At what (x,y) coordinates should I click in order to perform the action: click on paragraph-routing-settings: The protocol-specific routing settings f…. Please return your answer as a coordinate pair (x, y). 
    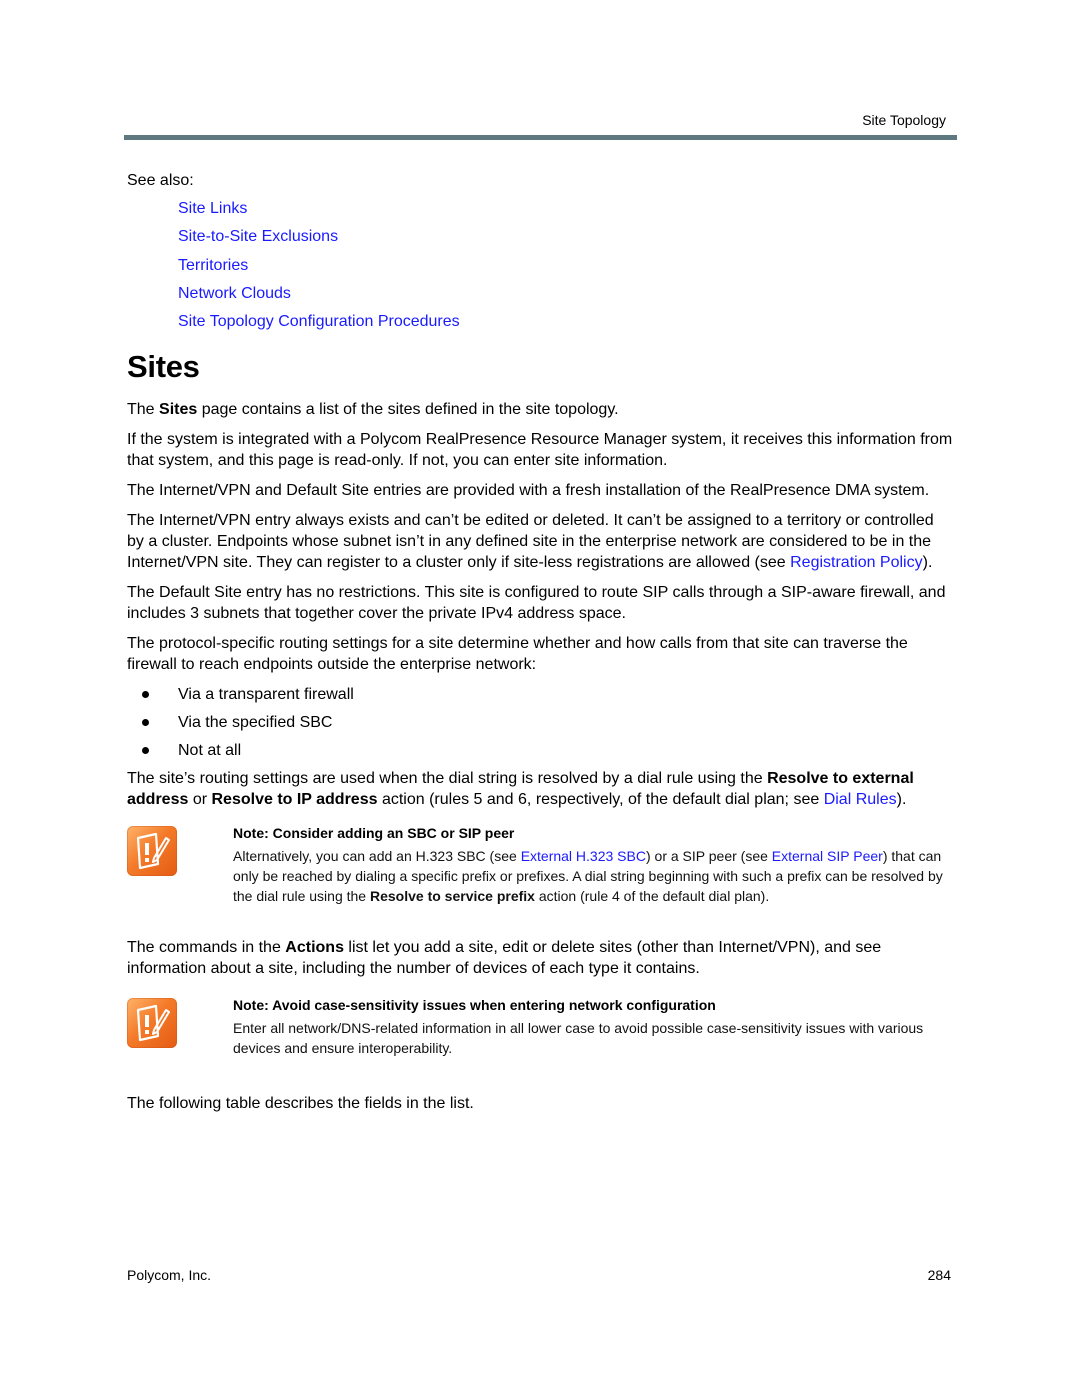
    Looking at the image, I should click on (517, 654).